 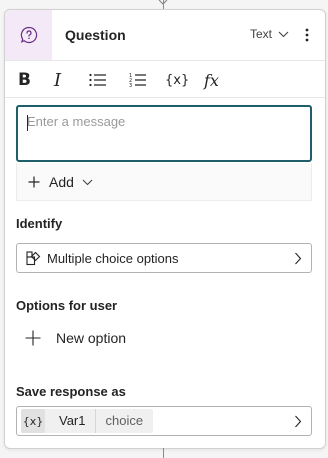 I want to click on identify-label: Identify, so click(x=39, y=223).